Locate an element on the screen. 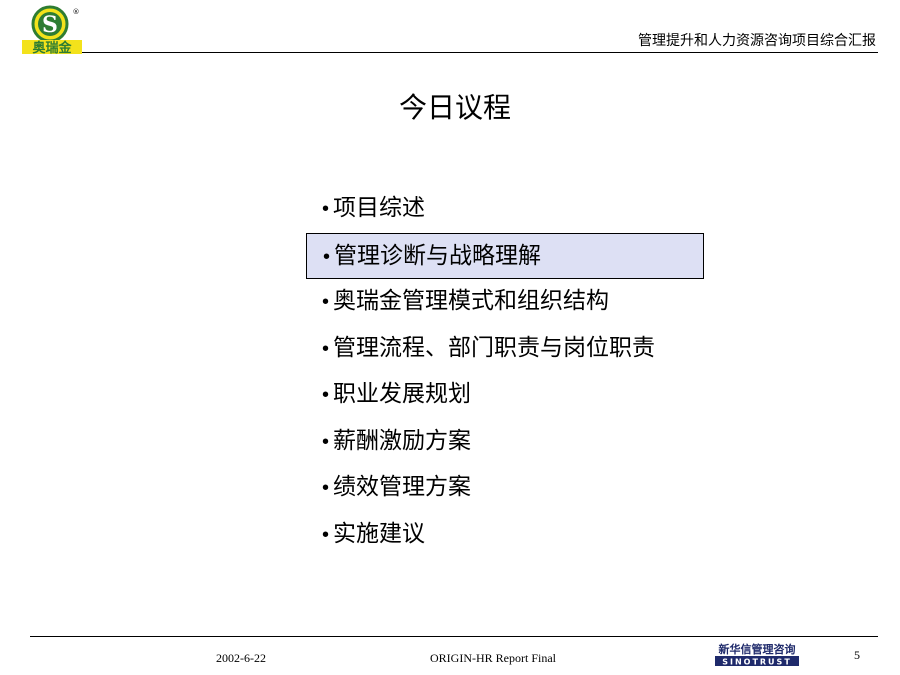  header-title: 管理提升和人力资源咨询项目综合汇报 is located at coordinates (757, 41).